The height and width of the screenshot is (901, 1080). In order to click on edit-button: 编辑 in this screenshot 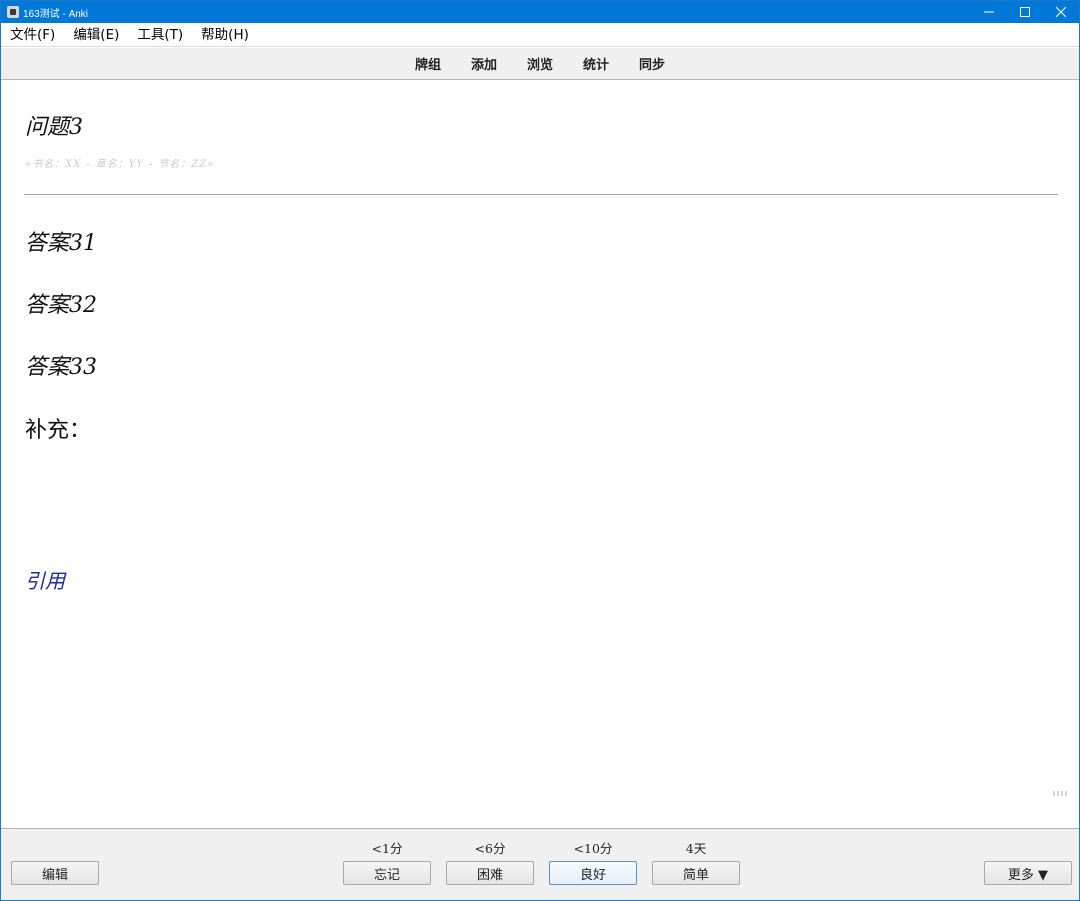, I will do `click(55, 873)`.